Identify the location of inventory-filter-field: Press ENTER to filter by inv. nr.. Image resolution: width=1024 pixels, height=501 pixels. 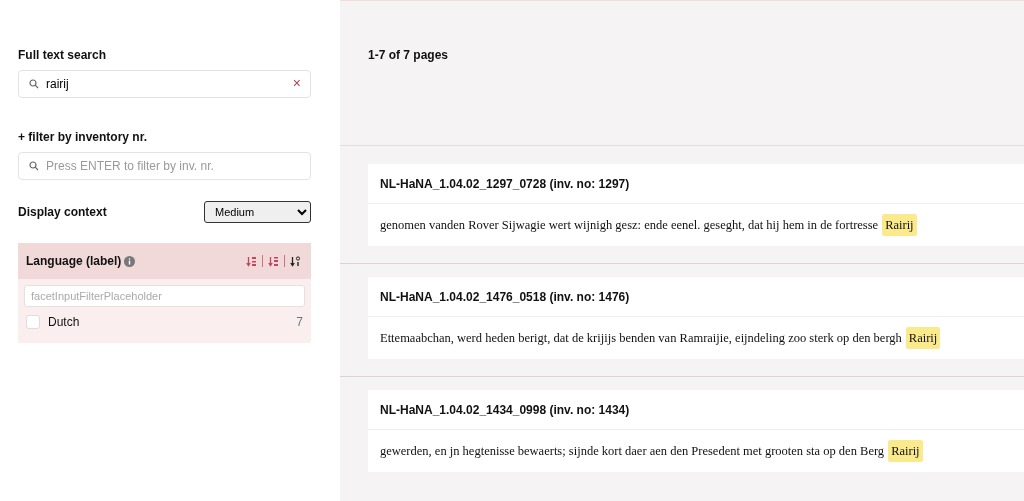
(164, 166).